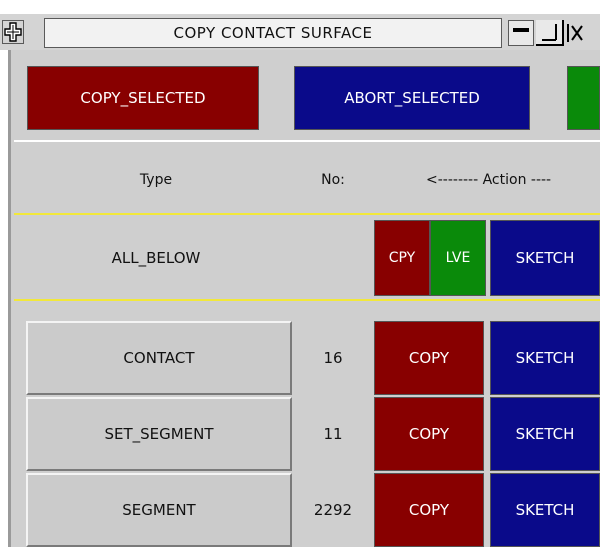 Image resolution: width=600 pixels, height=547 pixels. I want to click on row-type-button-segment: SEGMENT, so click(159, 510).